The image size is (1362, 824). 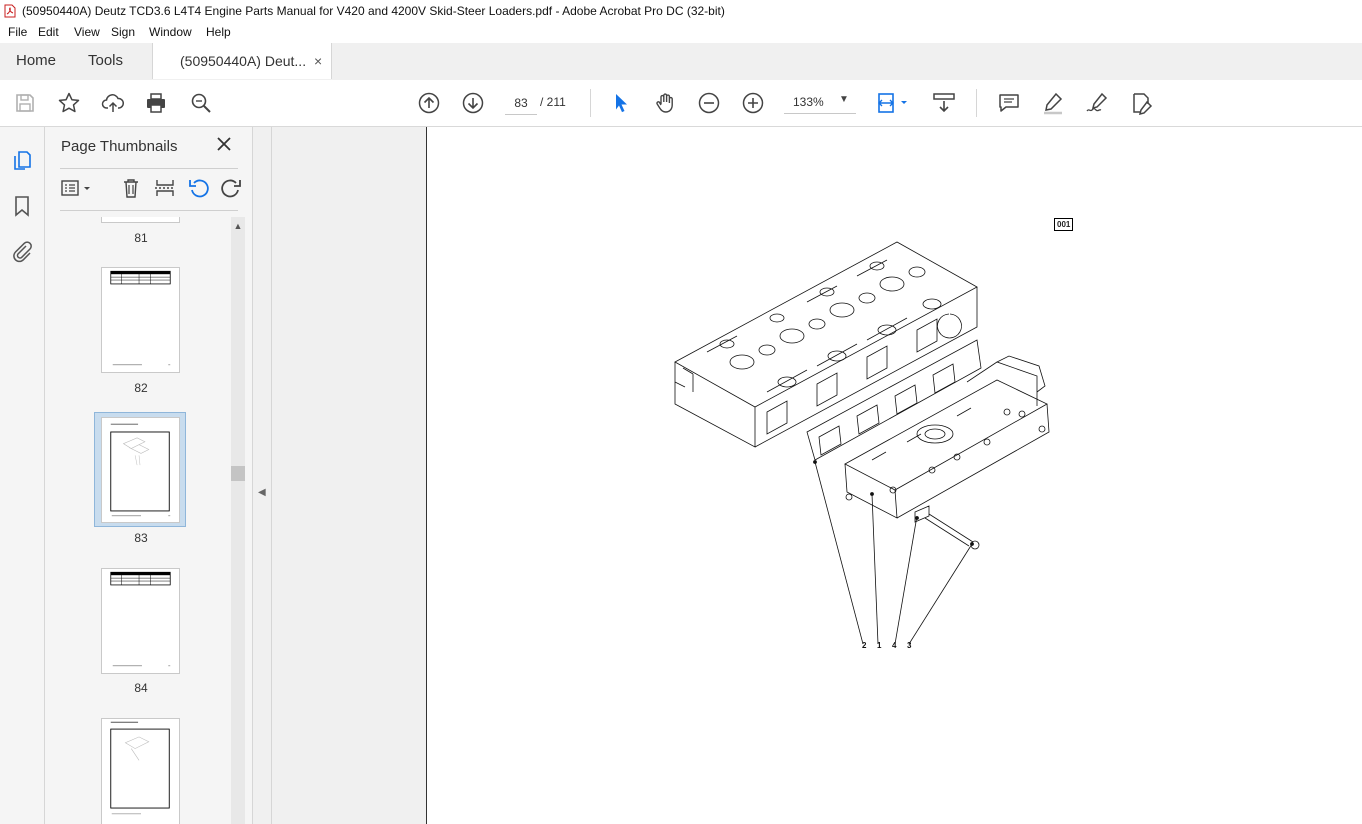 What do you see at coordinates (48, 32) in the screenshot?
I see `menu-edit: Edit` at bounding box center [48, 32].